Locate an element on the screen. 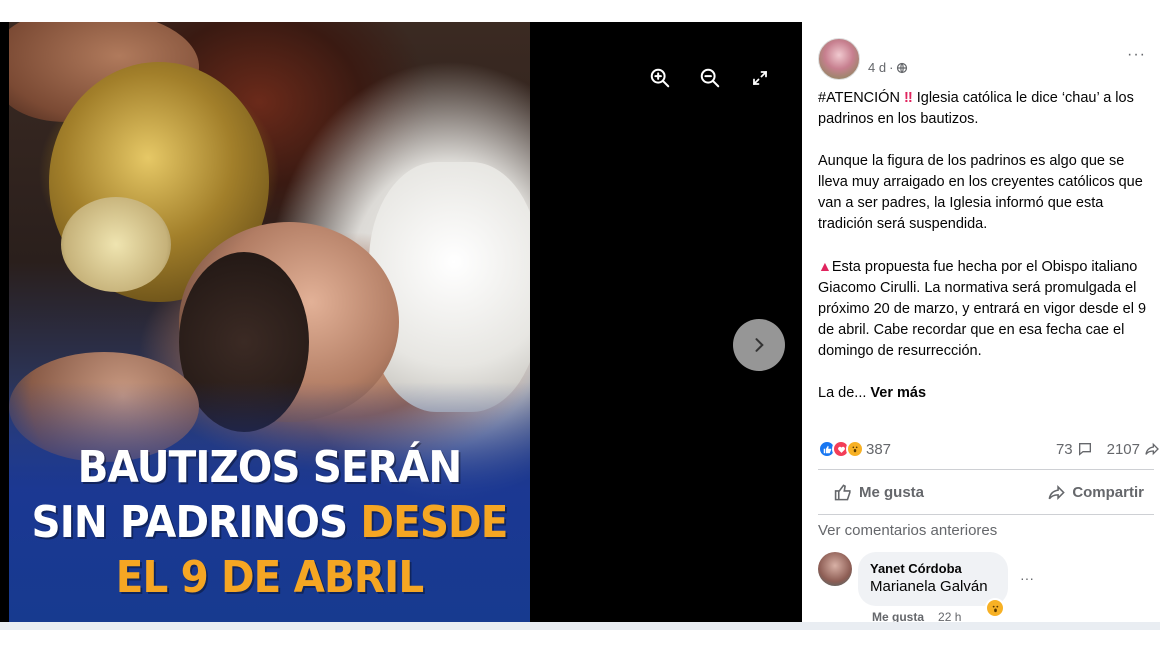 Image resolution: width=1160 pixels, height=653 pixels. shares-count: 2107 is located at coordinates (1123, 449).